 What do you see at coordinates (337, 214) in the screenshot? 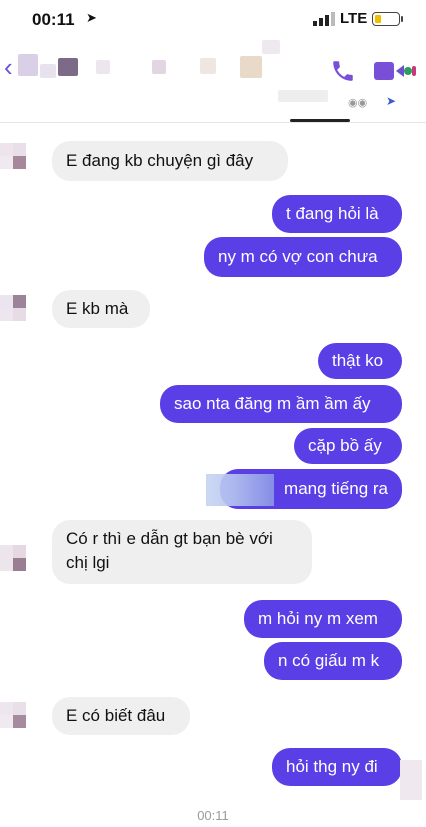
I see `message-outgoing: t đang hỏi là` at bounding box center [337, 214].